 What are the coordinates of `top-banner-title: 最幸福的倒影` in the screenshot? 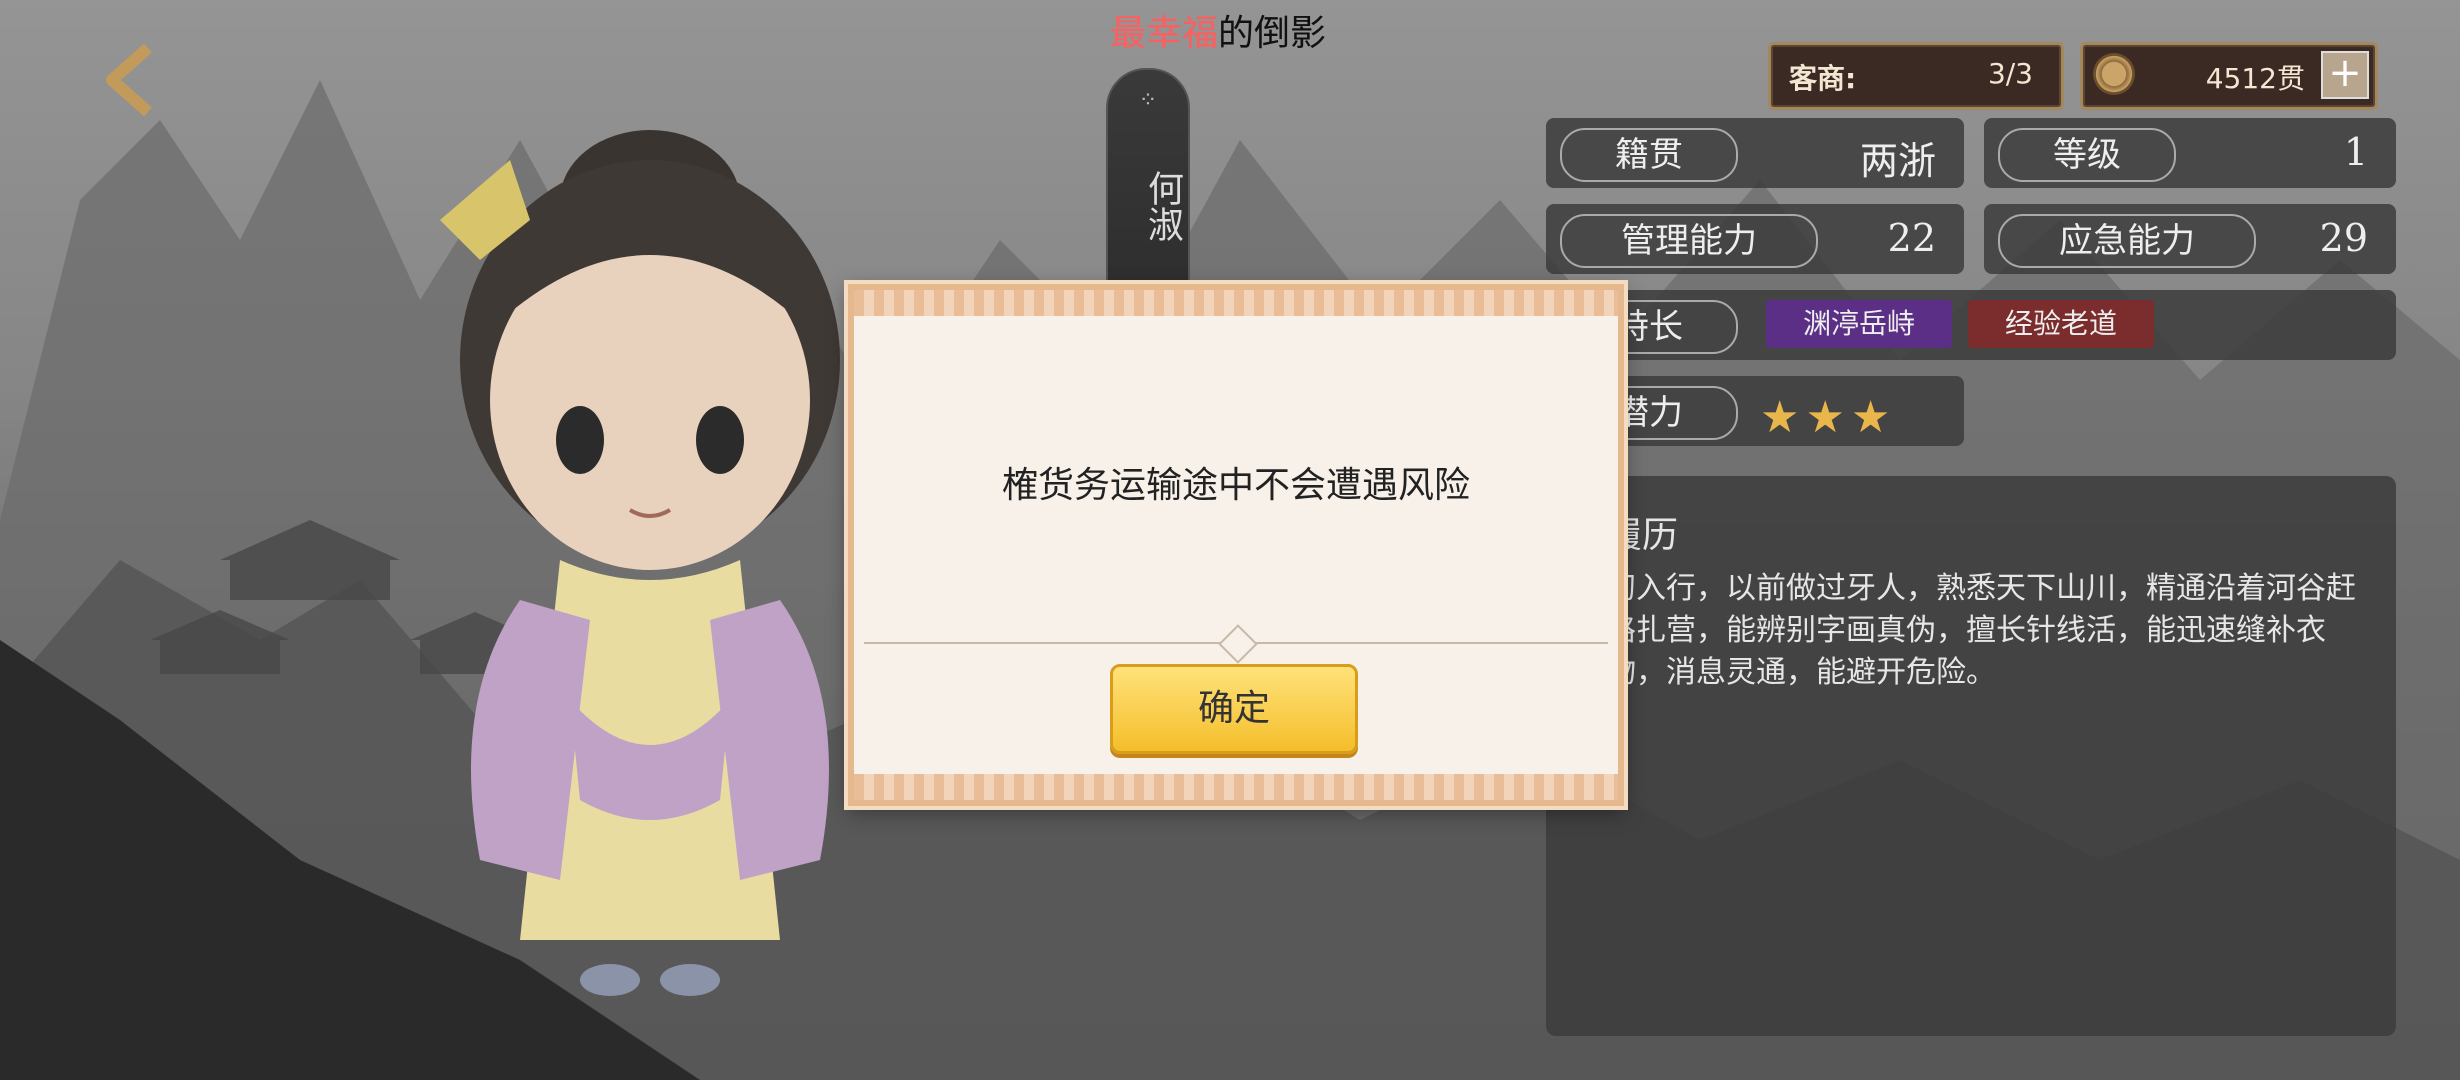 It's located at (1218, 30).